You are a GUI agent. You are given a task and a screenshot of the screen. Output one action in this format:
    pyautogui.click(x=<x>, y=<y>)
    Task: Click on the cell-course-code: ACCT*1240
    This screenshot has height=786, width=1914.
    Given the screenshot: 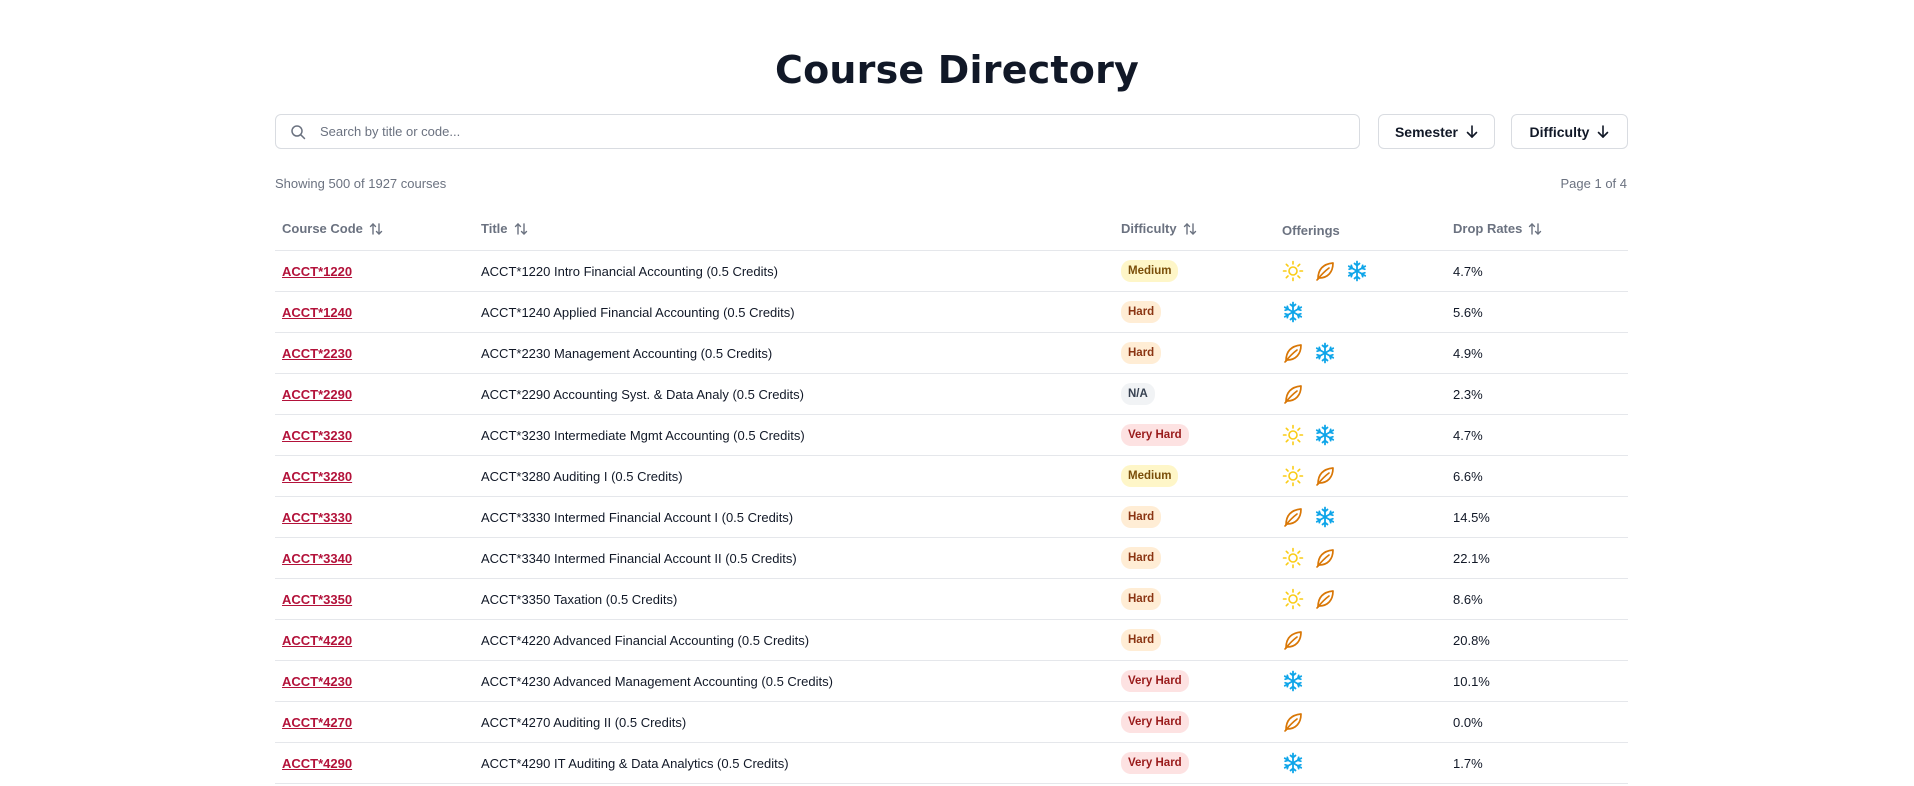 What is the action you would take?
    pyautogui.click(x=374, y=312)
    